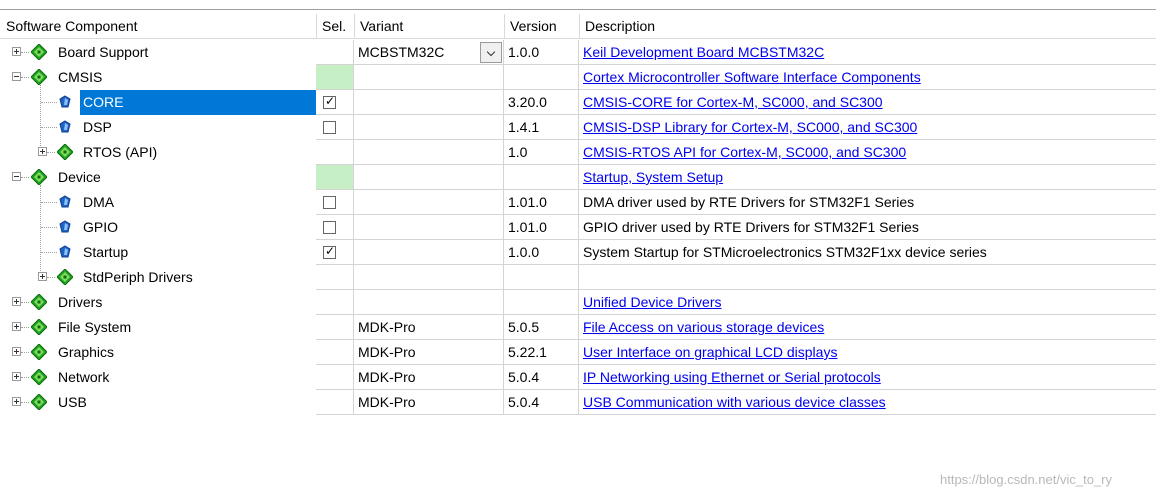  What do you see at coordinates (72, 402) in the screenshot?
I see `tree-node-label: USB` at bounding box center [72, 402].